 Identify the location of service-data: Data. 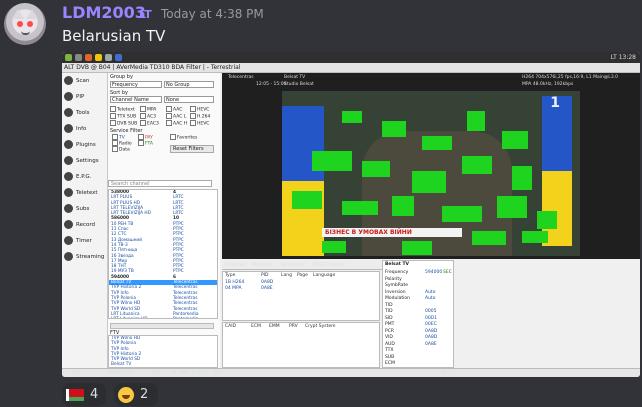
(121, 149).